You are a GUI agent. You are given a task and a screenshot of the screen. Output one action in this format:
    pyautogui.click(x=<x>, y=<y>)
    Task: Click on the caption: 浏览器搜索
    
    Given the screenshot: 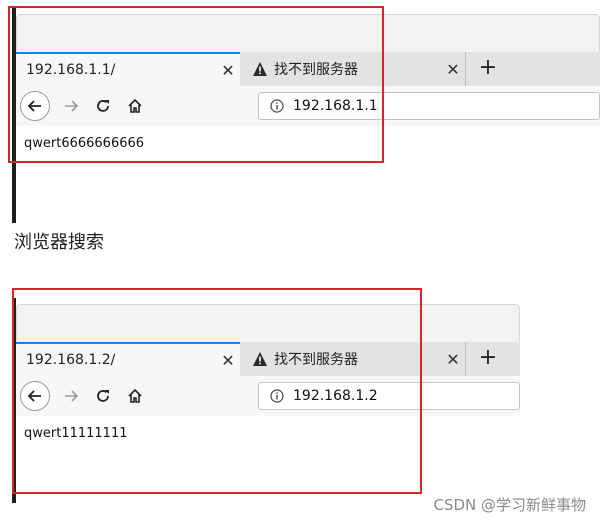 What is the action you would take?
    pyautogui.click(x=59, y=242)
    